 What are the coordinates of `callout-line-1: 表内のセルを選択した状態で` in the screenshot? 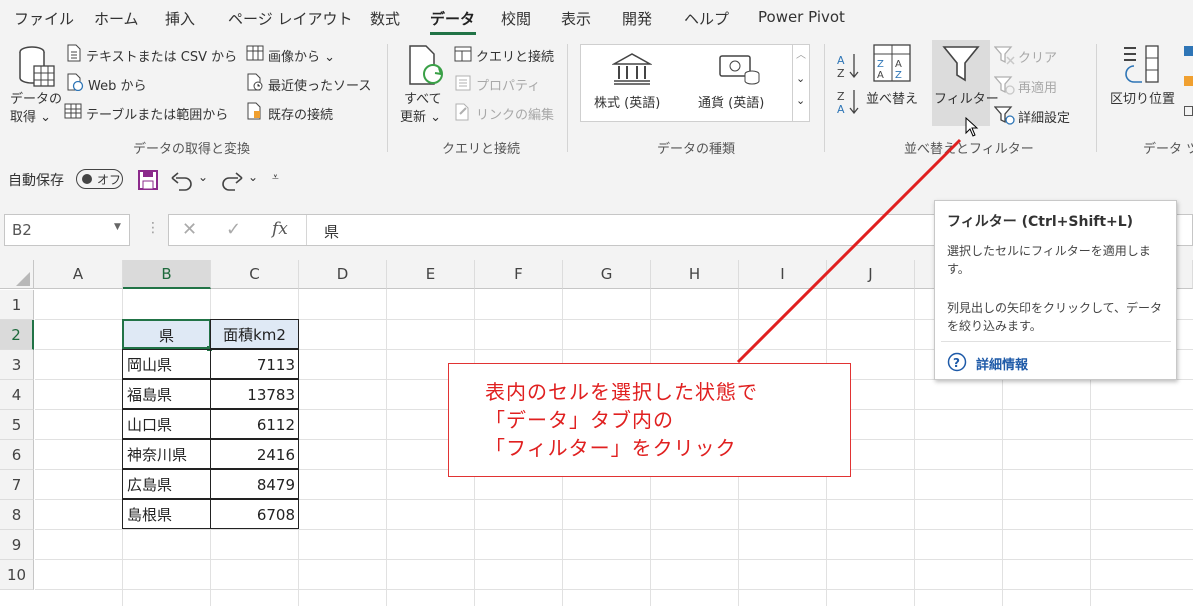 It's located at (621, 392).